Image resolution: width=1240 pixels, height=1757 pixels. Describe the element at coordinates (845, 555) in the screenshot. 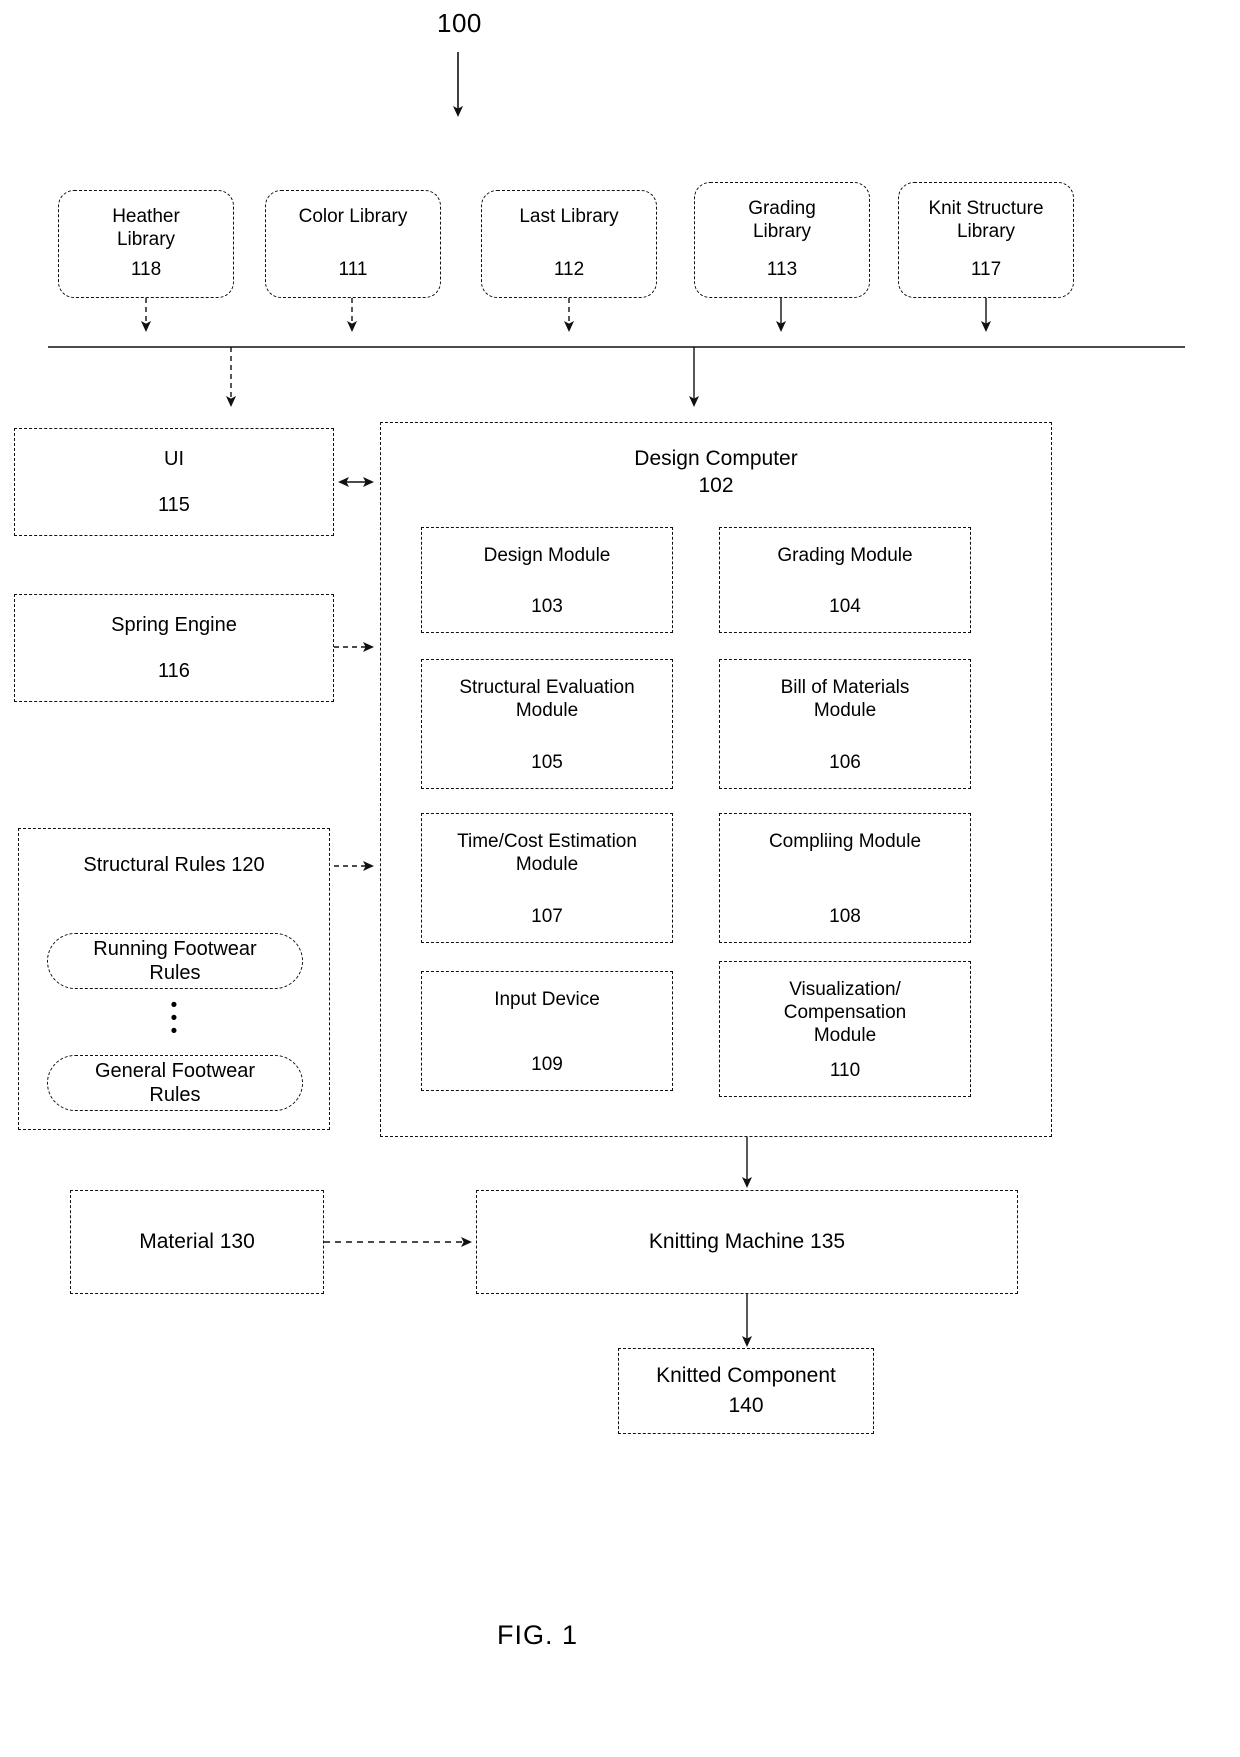

I see `module-label: Grading Module` at that location.